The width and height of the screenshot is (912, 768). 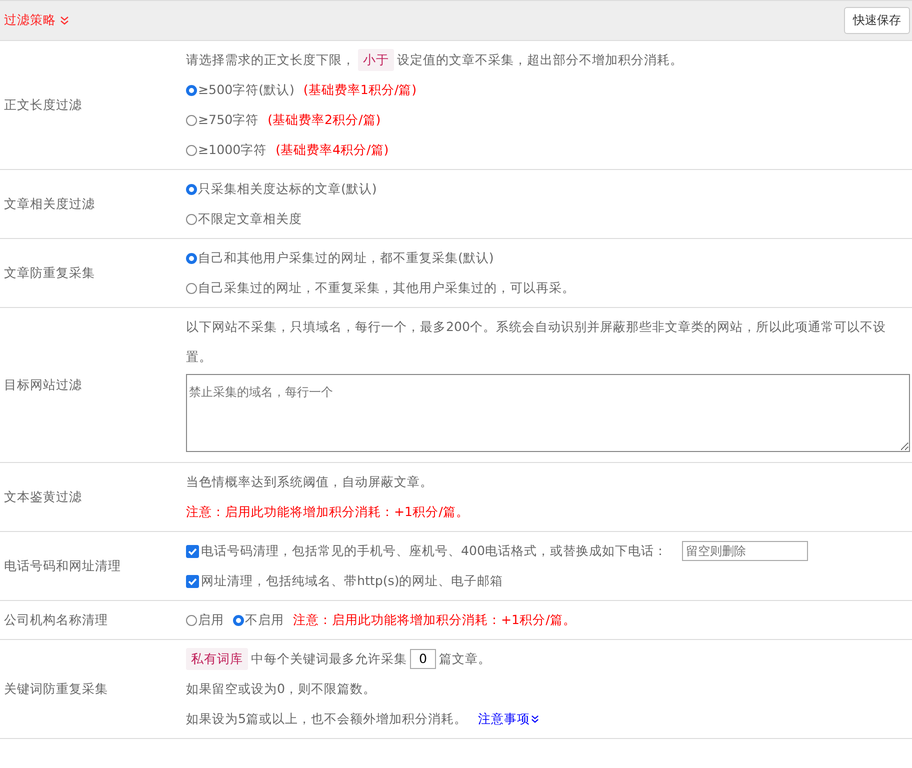 What do you see at coordinates (309, 482) in the screenshot?
I see `description-text: 当色情概率达到系统阈值，自动屏蔽文章。` at bounding box center [309, 482].